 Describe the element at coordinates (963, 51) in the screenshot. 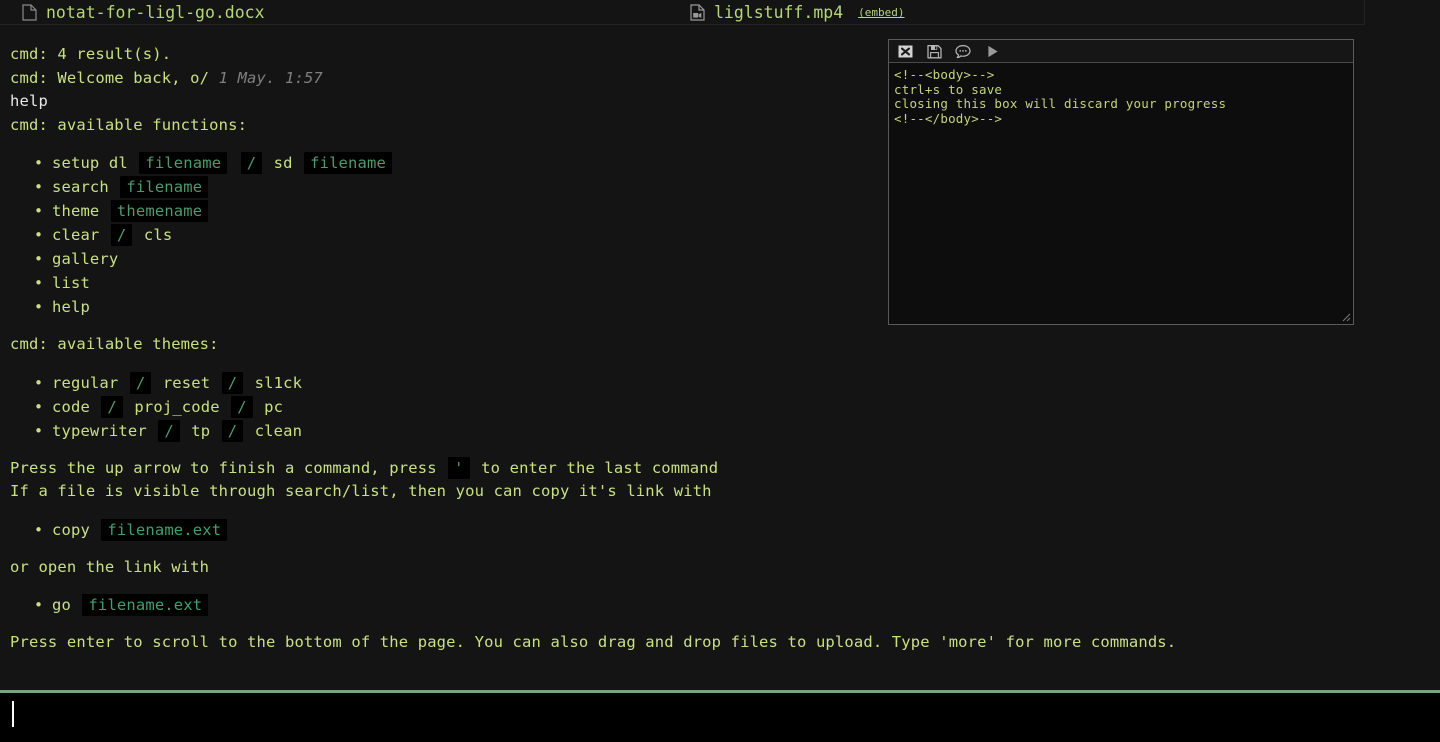

I see `comment-bubble-icon` at that location.